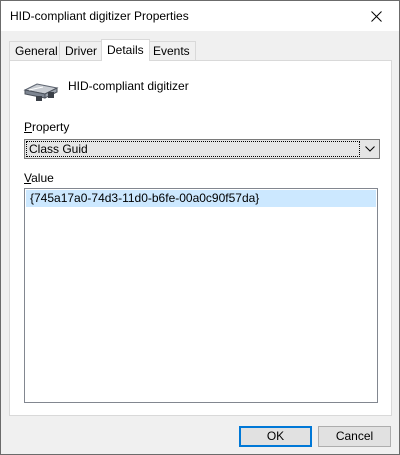 The width and height of the screenshot is (400, 455). I want to click on close-button, so click(376, 16).